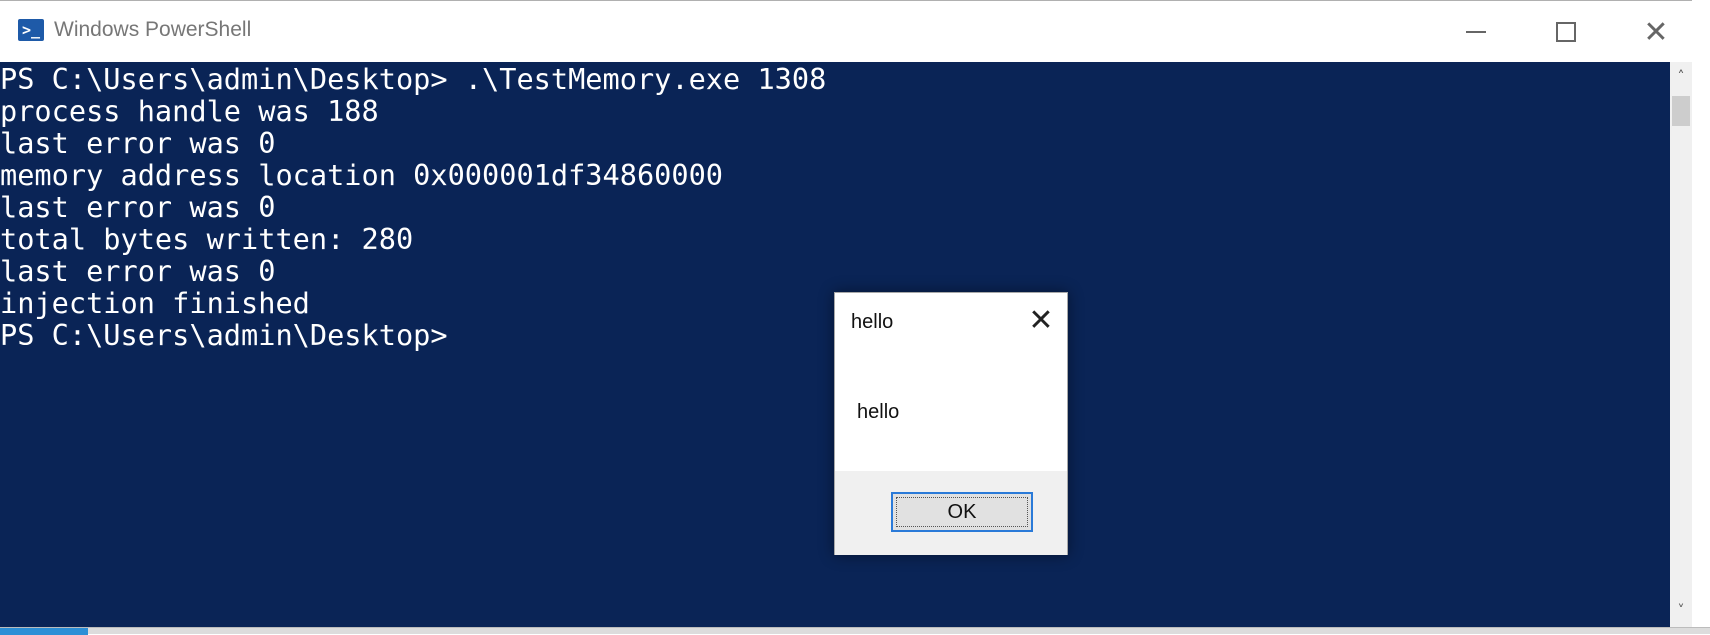 The image size is (1710, 635). I want to click on maximize-icon, so click(1566, 32).